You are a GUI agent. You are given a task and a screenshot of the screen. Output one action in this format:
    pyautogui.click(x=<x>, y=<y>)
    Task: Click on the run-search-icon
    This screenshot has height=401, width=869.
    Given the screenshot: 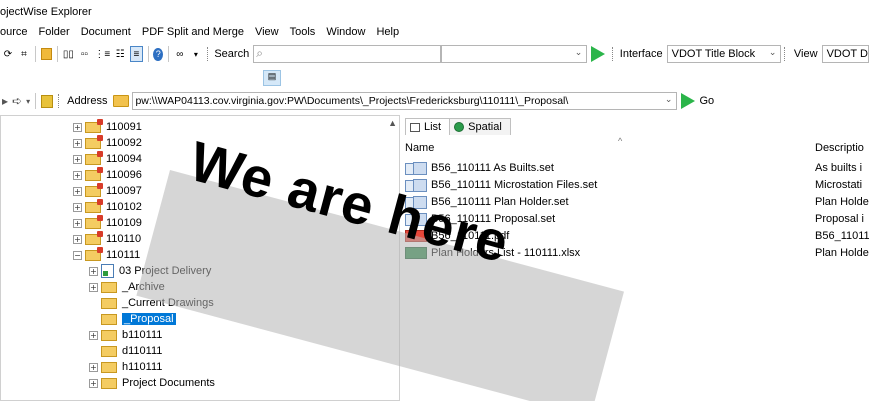 What is the action you would take?
    pyautogui.click(x=598, y=54)
    